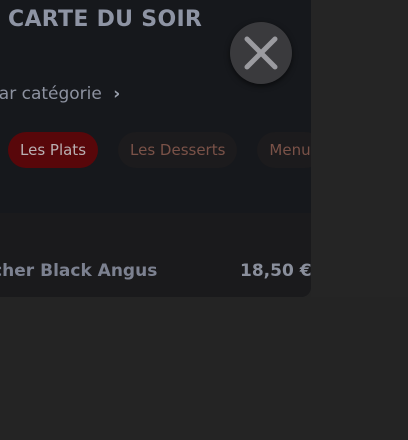 This screenshot has width=408, height=440. Describe the element at coordinates (178, 150) in the screenshot. I see `chip-les-desserts: Les Desserts` at that location.